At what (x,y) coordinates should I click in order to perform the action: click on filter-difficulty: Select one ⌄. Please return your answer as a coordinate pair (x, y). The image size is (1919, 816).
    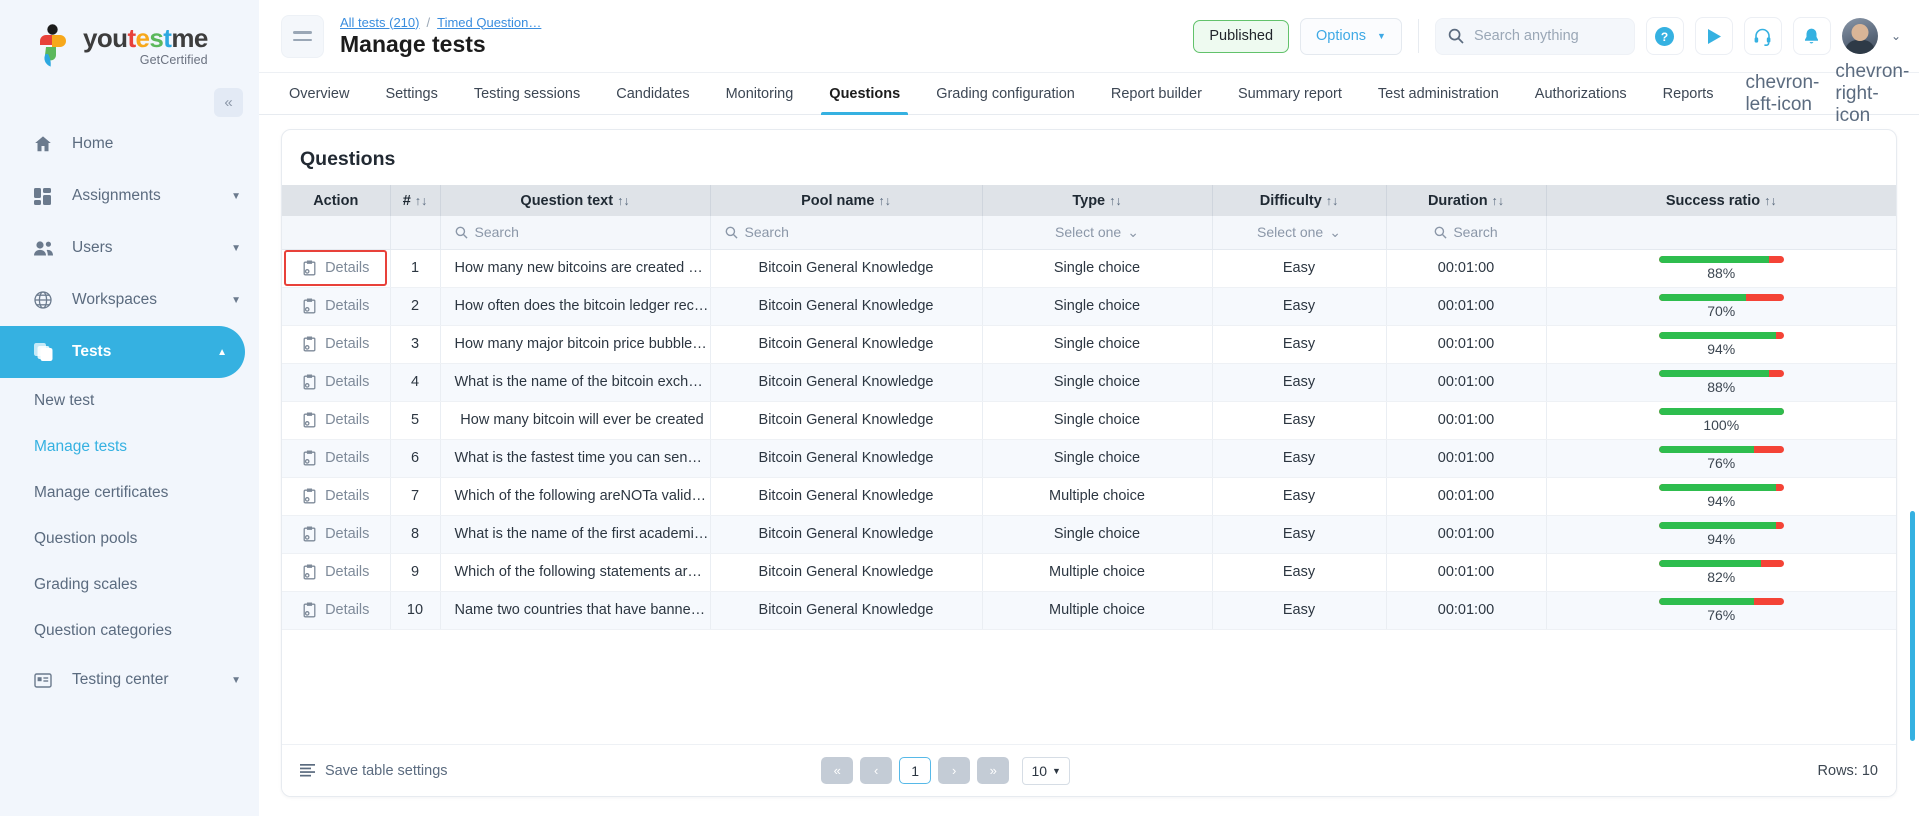
    Looking at the image, I should click on (1299, 233).